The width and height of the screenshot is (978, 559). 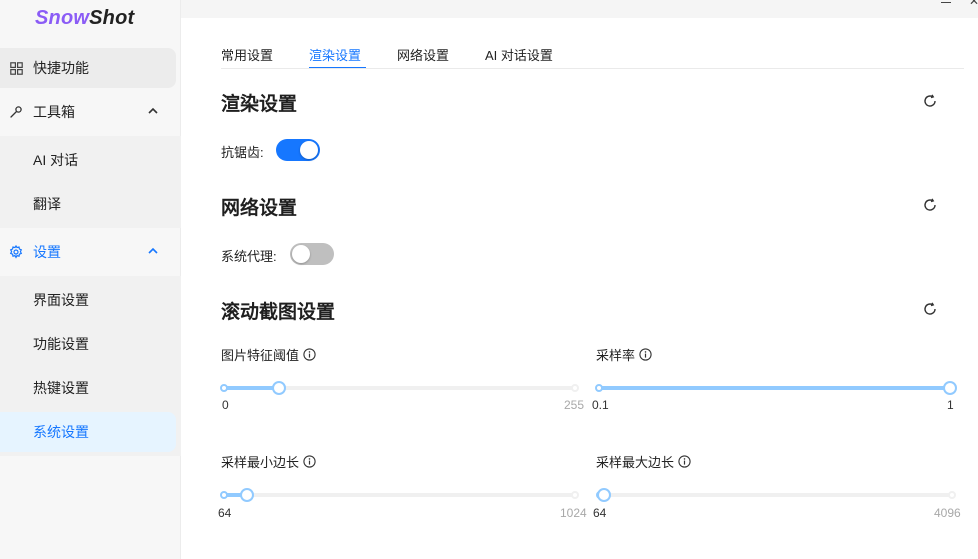 What do you see at coordinates (112, 18) in the screenshot?
I see `logo-part-2: Shot` at bounding box center [112, 18].